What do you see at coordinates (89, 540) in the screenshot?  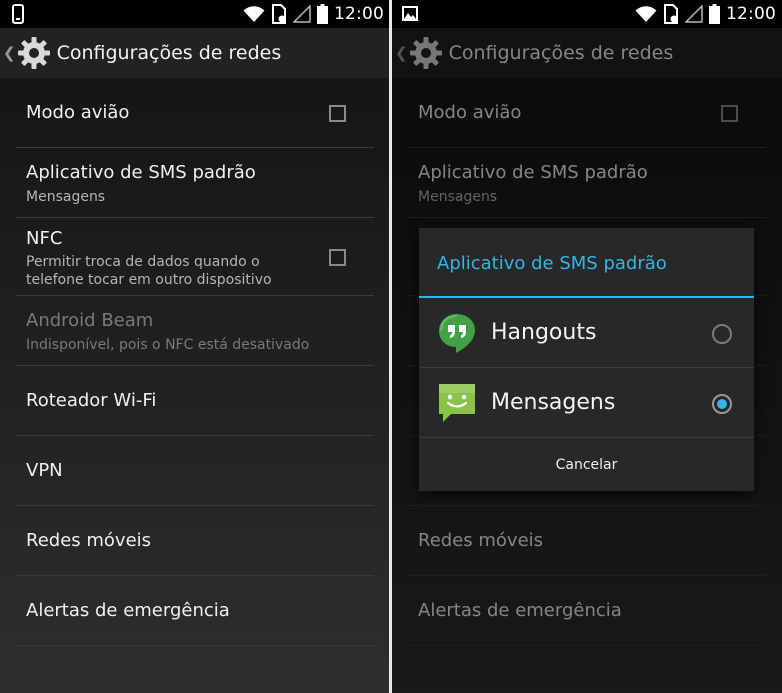 I see `setting-title: Redes móveis` at bounding box center [89, 540].